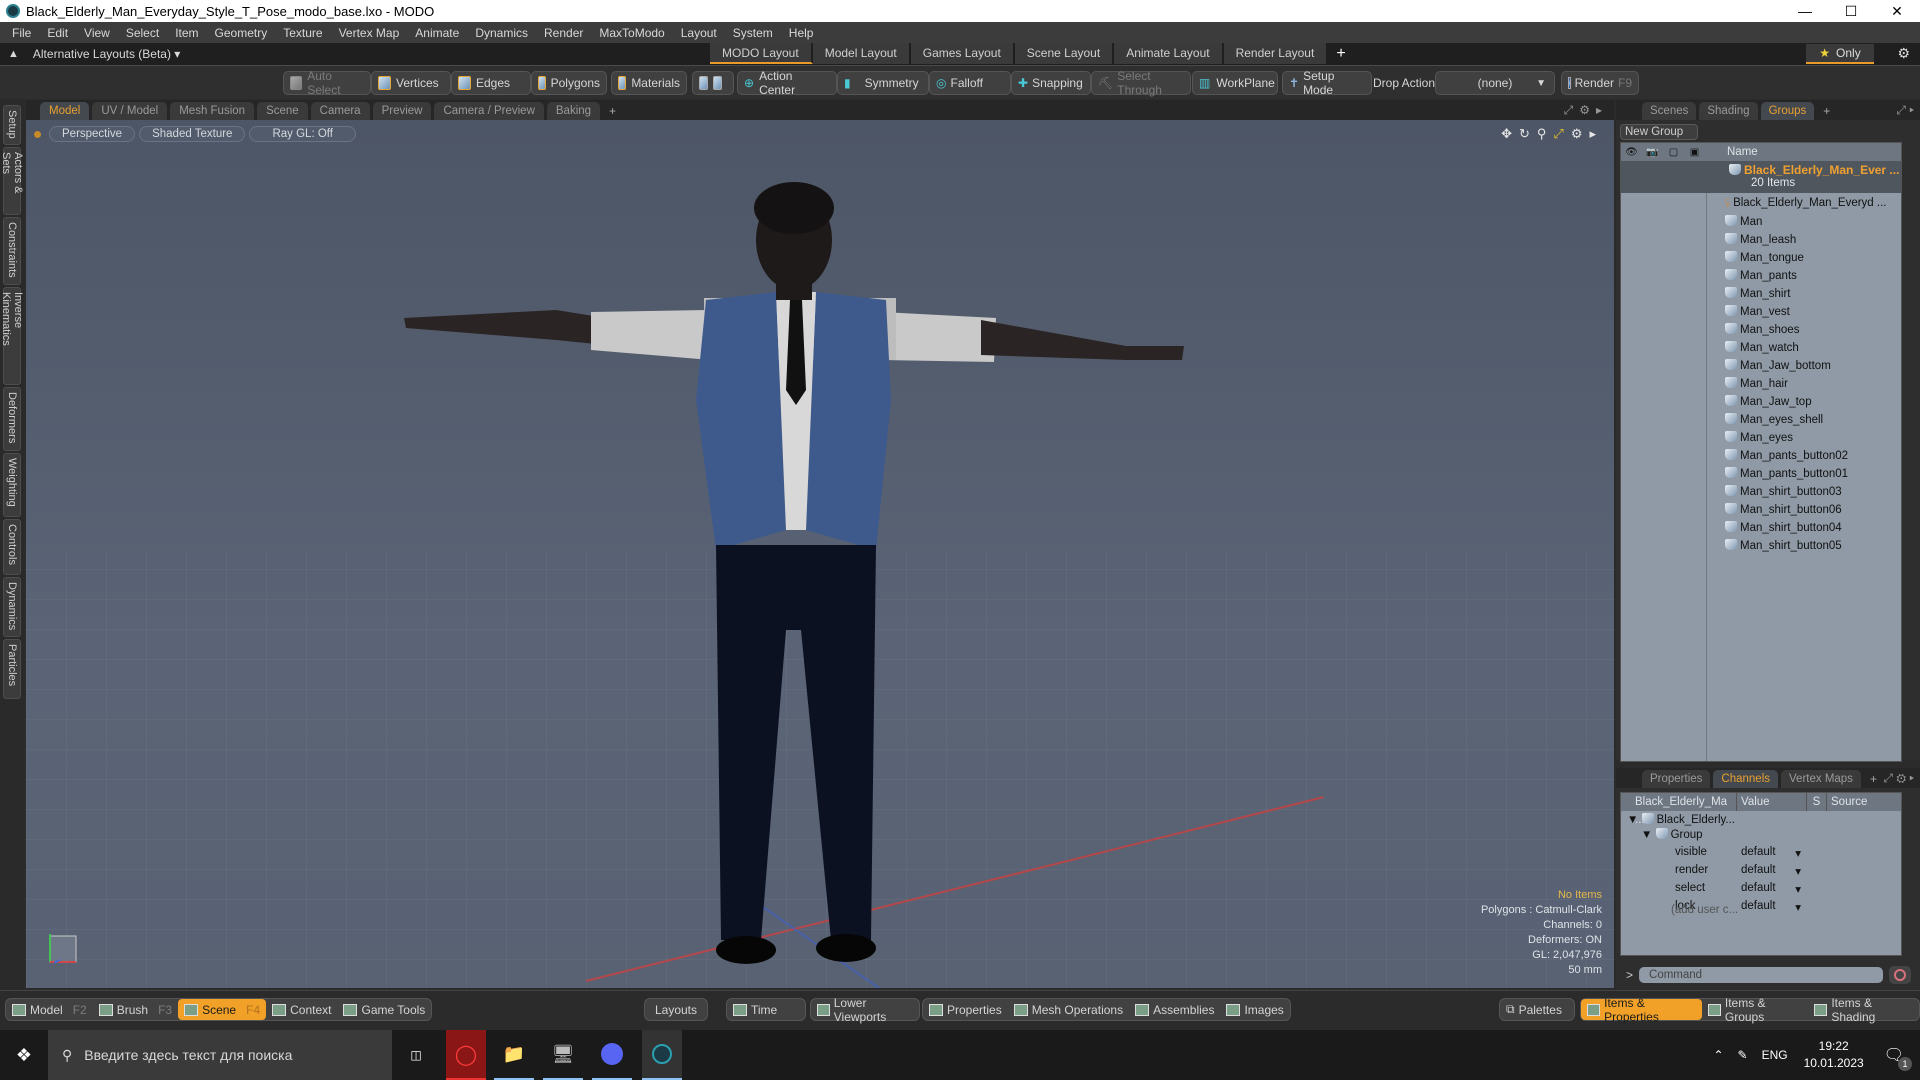 The image size is (1920, 1080). What do you see at coordinates (1898, 1058) in the screenshot?
I see `notifications-button: 🗨 1` at bounding box center [1898, 1058].